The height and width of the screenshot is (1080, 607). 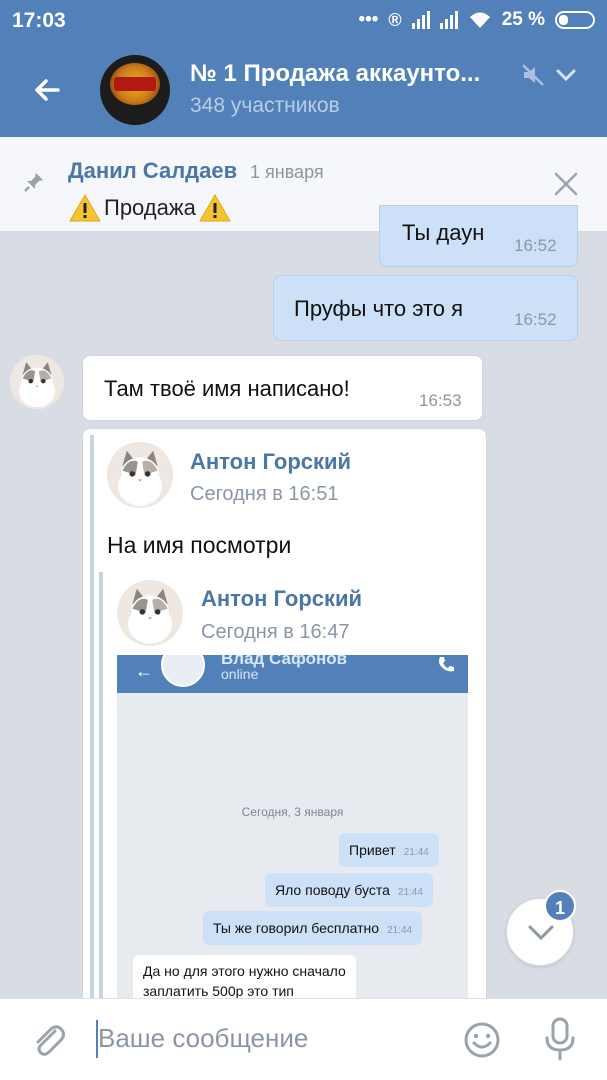 What do you see at coordinates (48, 90) in the screenshot?
I see `back-arrow-icon` at bounding box center [48, 90].